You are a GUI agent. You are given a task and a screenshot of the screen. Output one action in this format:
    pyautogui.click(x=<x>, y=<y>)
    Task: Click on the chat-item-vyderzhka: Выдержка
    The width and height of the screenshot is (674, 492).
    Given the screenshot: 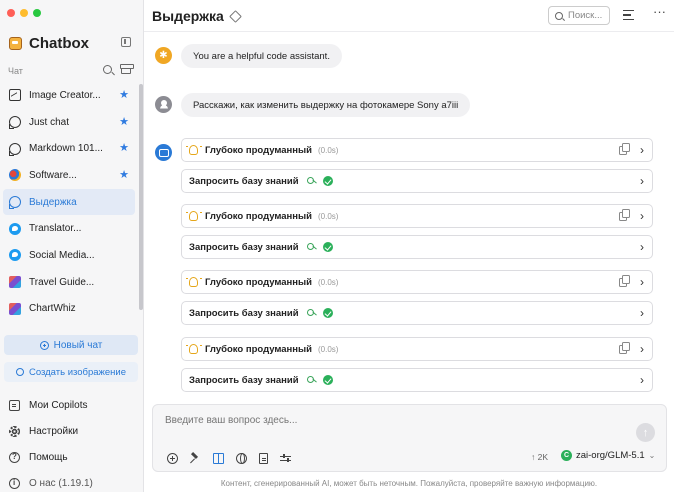 What is the action you would take?
    pyautogui.click(x=69, y=202)
    